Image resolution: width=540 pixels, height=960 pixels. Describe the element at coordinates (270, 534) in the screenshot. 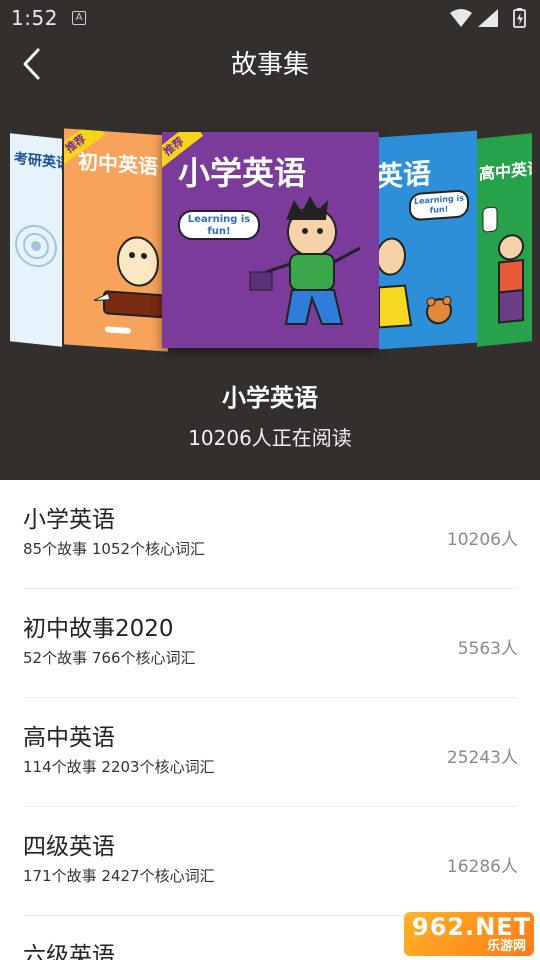

I see `list-item: 小学英语 85个故事 1052个核心词汇 10206人` at that location.